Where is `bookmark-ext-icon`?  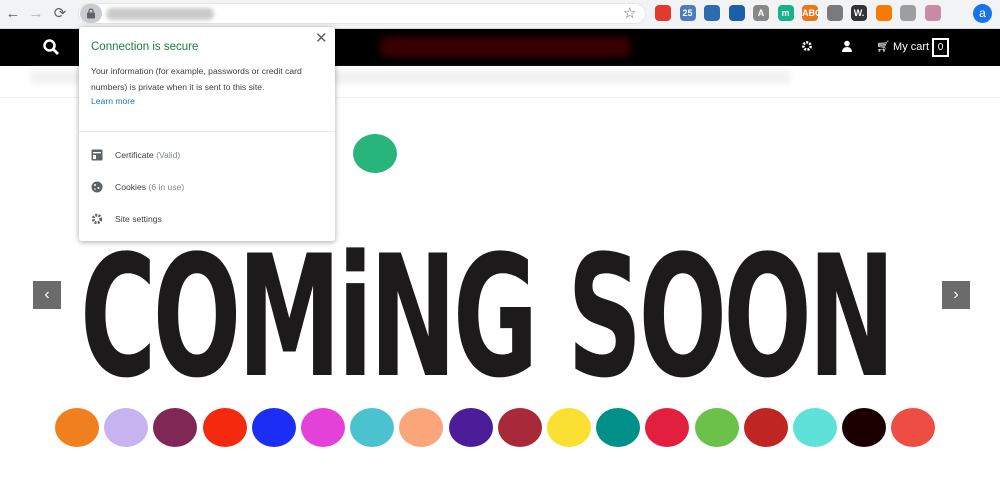 bookmark-ext-icon is located at coordinates (712, 13).